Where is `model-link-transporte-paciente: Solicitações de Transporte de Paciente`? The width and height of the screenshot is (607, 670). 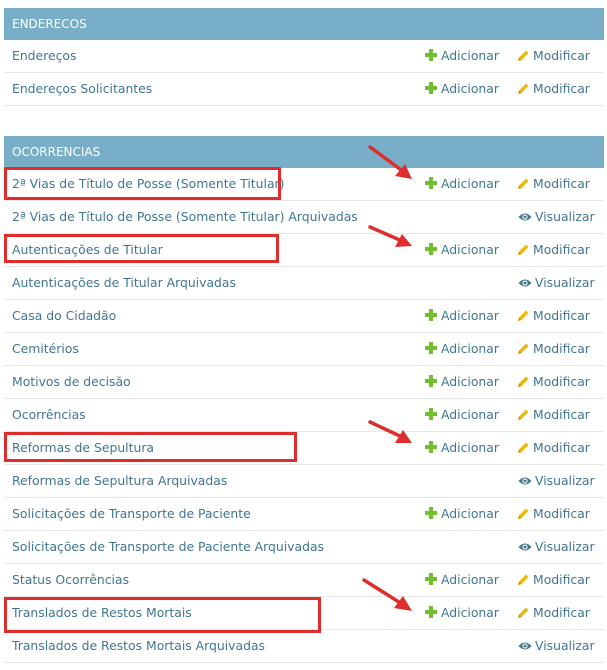 model-link-transporte-paciente: Solicitações de Transporte de Paciente is located at coordinates (131, 514).